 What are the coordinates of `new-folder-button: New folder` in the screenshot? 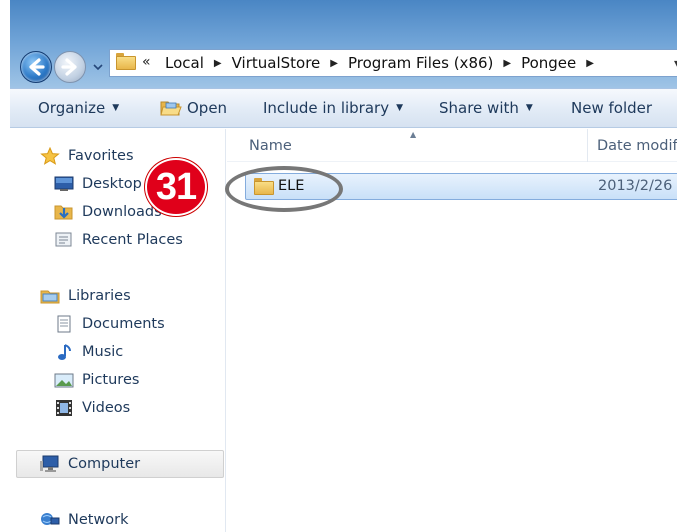 It's located at (611, 108).